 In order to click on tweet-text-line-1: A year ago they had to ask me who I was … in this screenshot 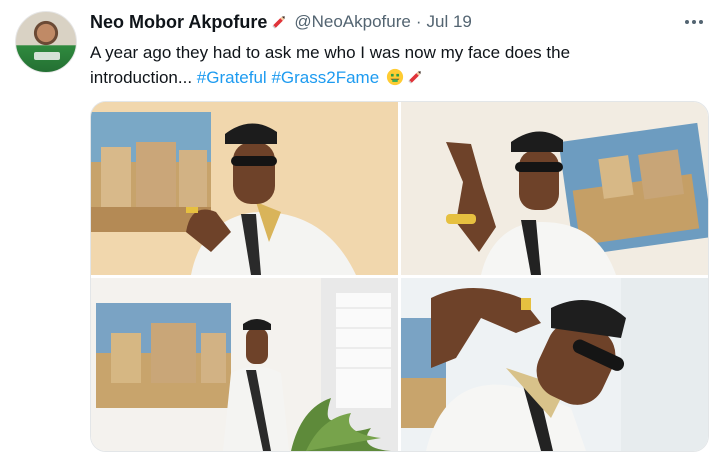, I will do `click(330, 52)`.